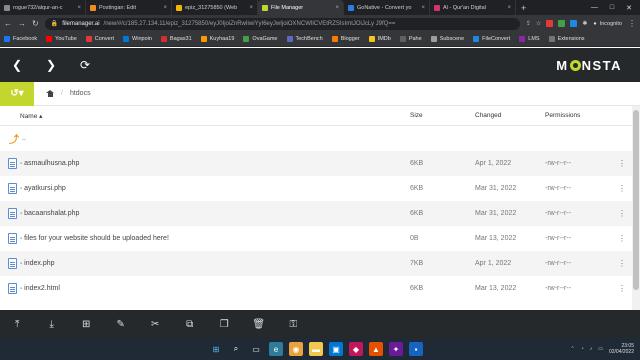 The height and width of the screenshot is (360, 640). Describe the element at coordinates (488, 115) in the screenshot. I see `column-changed: Changed` at that location.